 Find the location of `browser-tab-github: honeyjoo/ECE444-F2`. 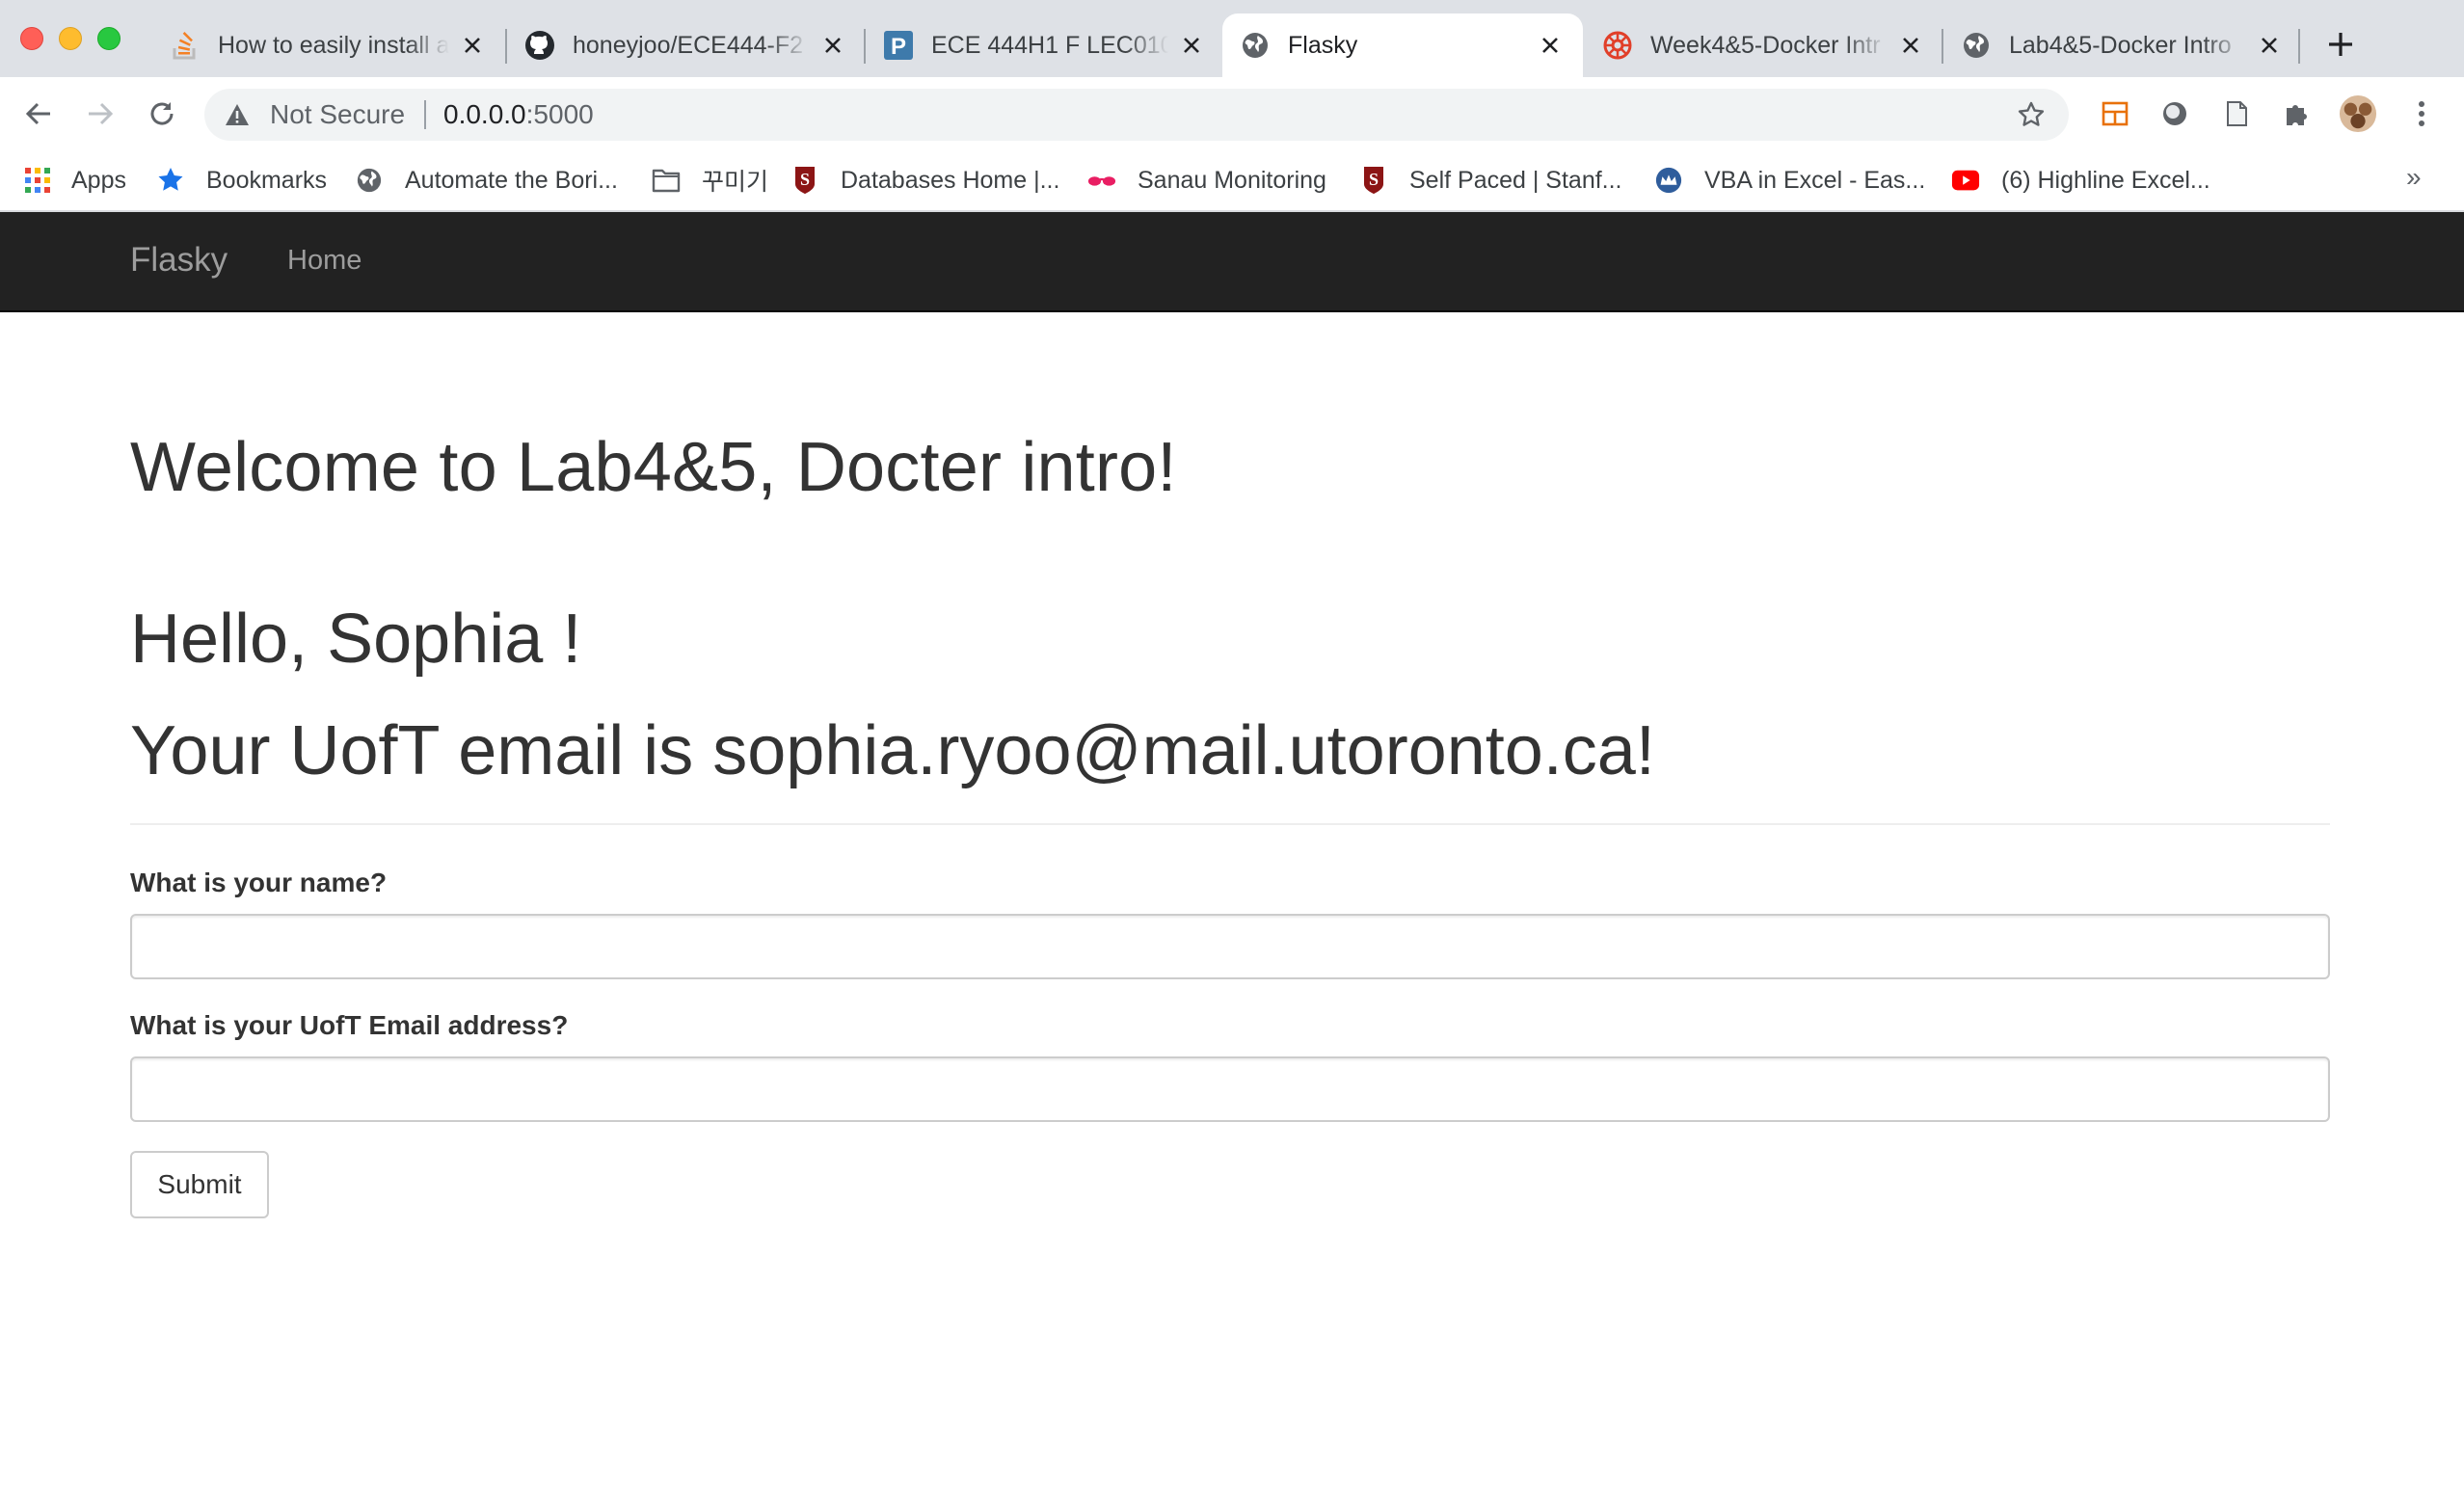

browser-tab-github: honeyjoo/ECE444-F2 is located at coordinates (687, 45).